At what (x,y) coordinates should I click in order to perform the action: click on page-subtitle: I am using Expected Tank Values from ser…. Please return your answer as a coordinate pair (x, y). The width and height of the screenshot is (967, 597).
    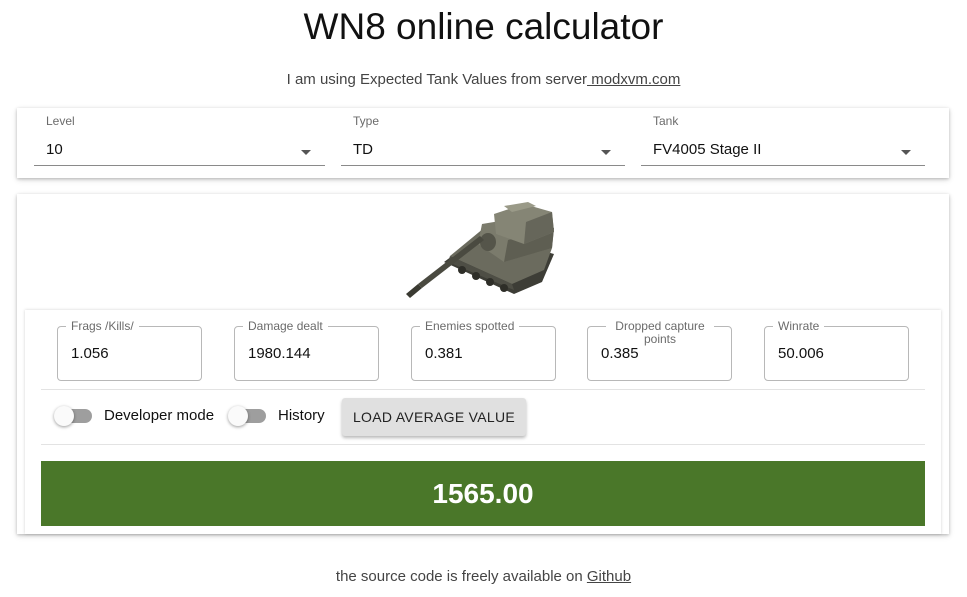
    Looking at the image, I should click on (483, 79).